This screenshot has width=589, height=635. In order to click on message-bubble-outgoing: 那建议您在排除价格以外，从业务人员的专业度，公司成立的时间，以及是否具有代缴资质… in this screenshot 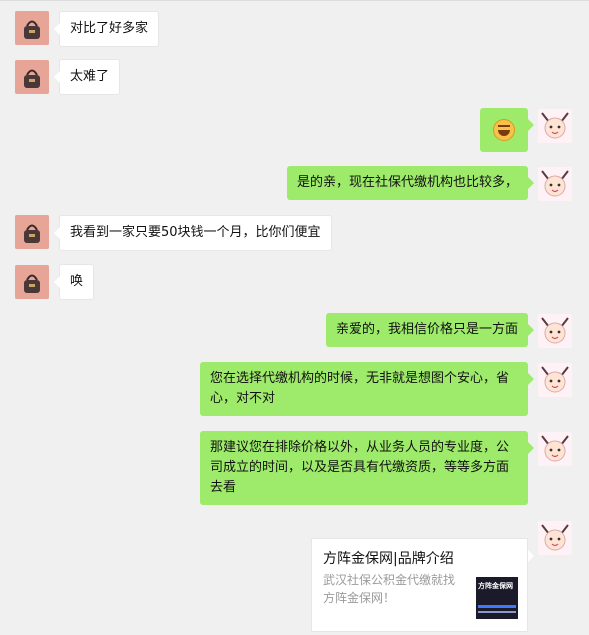, I will do `click(367, 468)`.